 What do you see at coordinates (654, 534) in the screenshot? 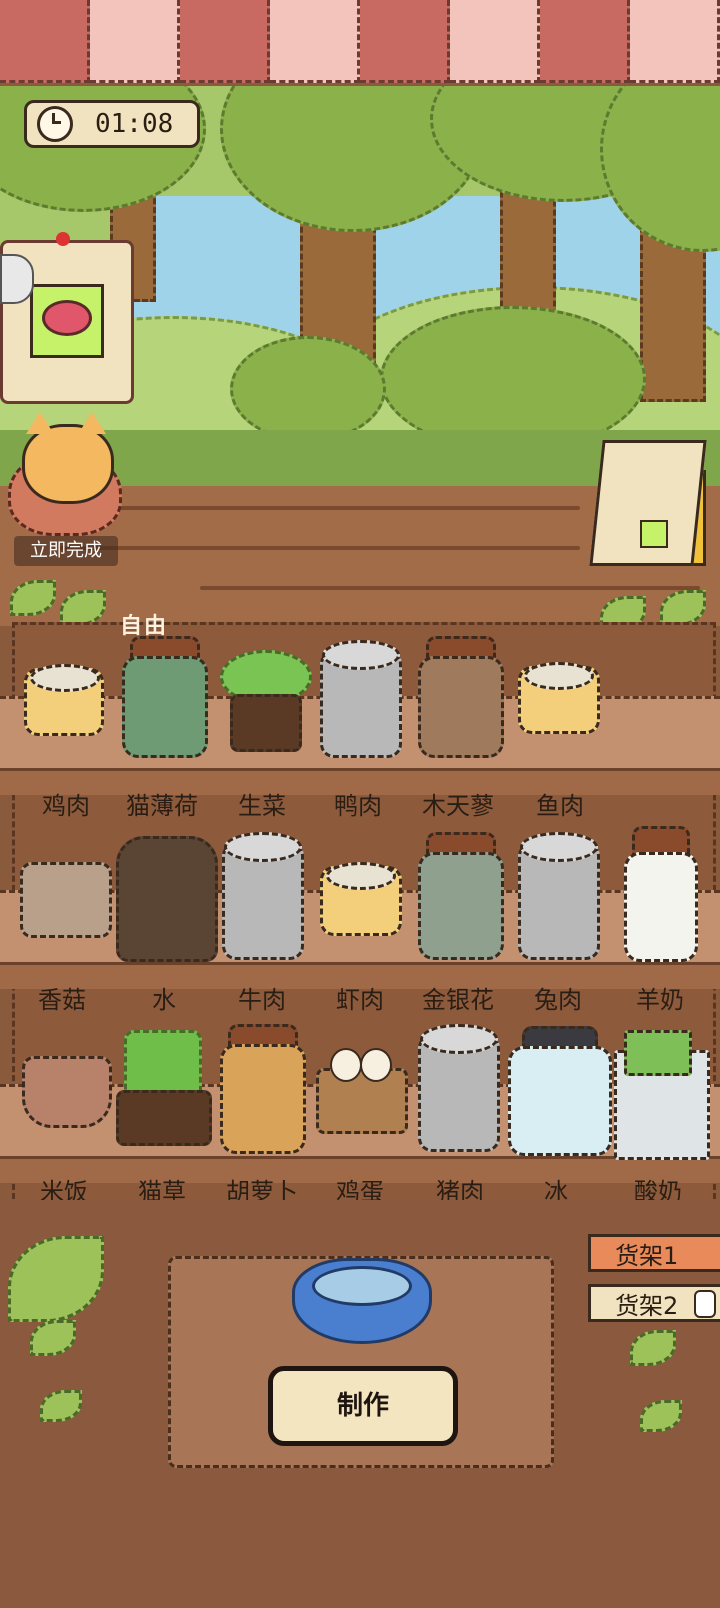
I see `checkmark-icon` at bounding box center [654, 534].